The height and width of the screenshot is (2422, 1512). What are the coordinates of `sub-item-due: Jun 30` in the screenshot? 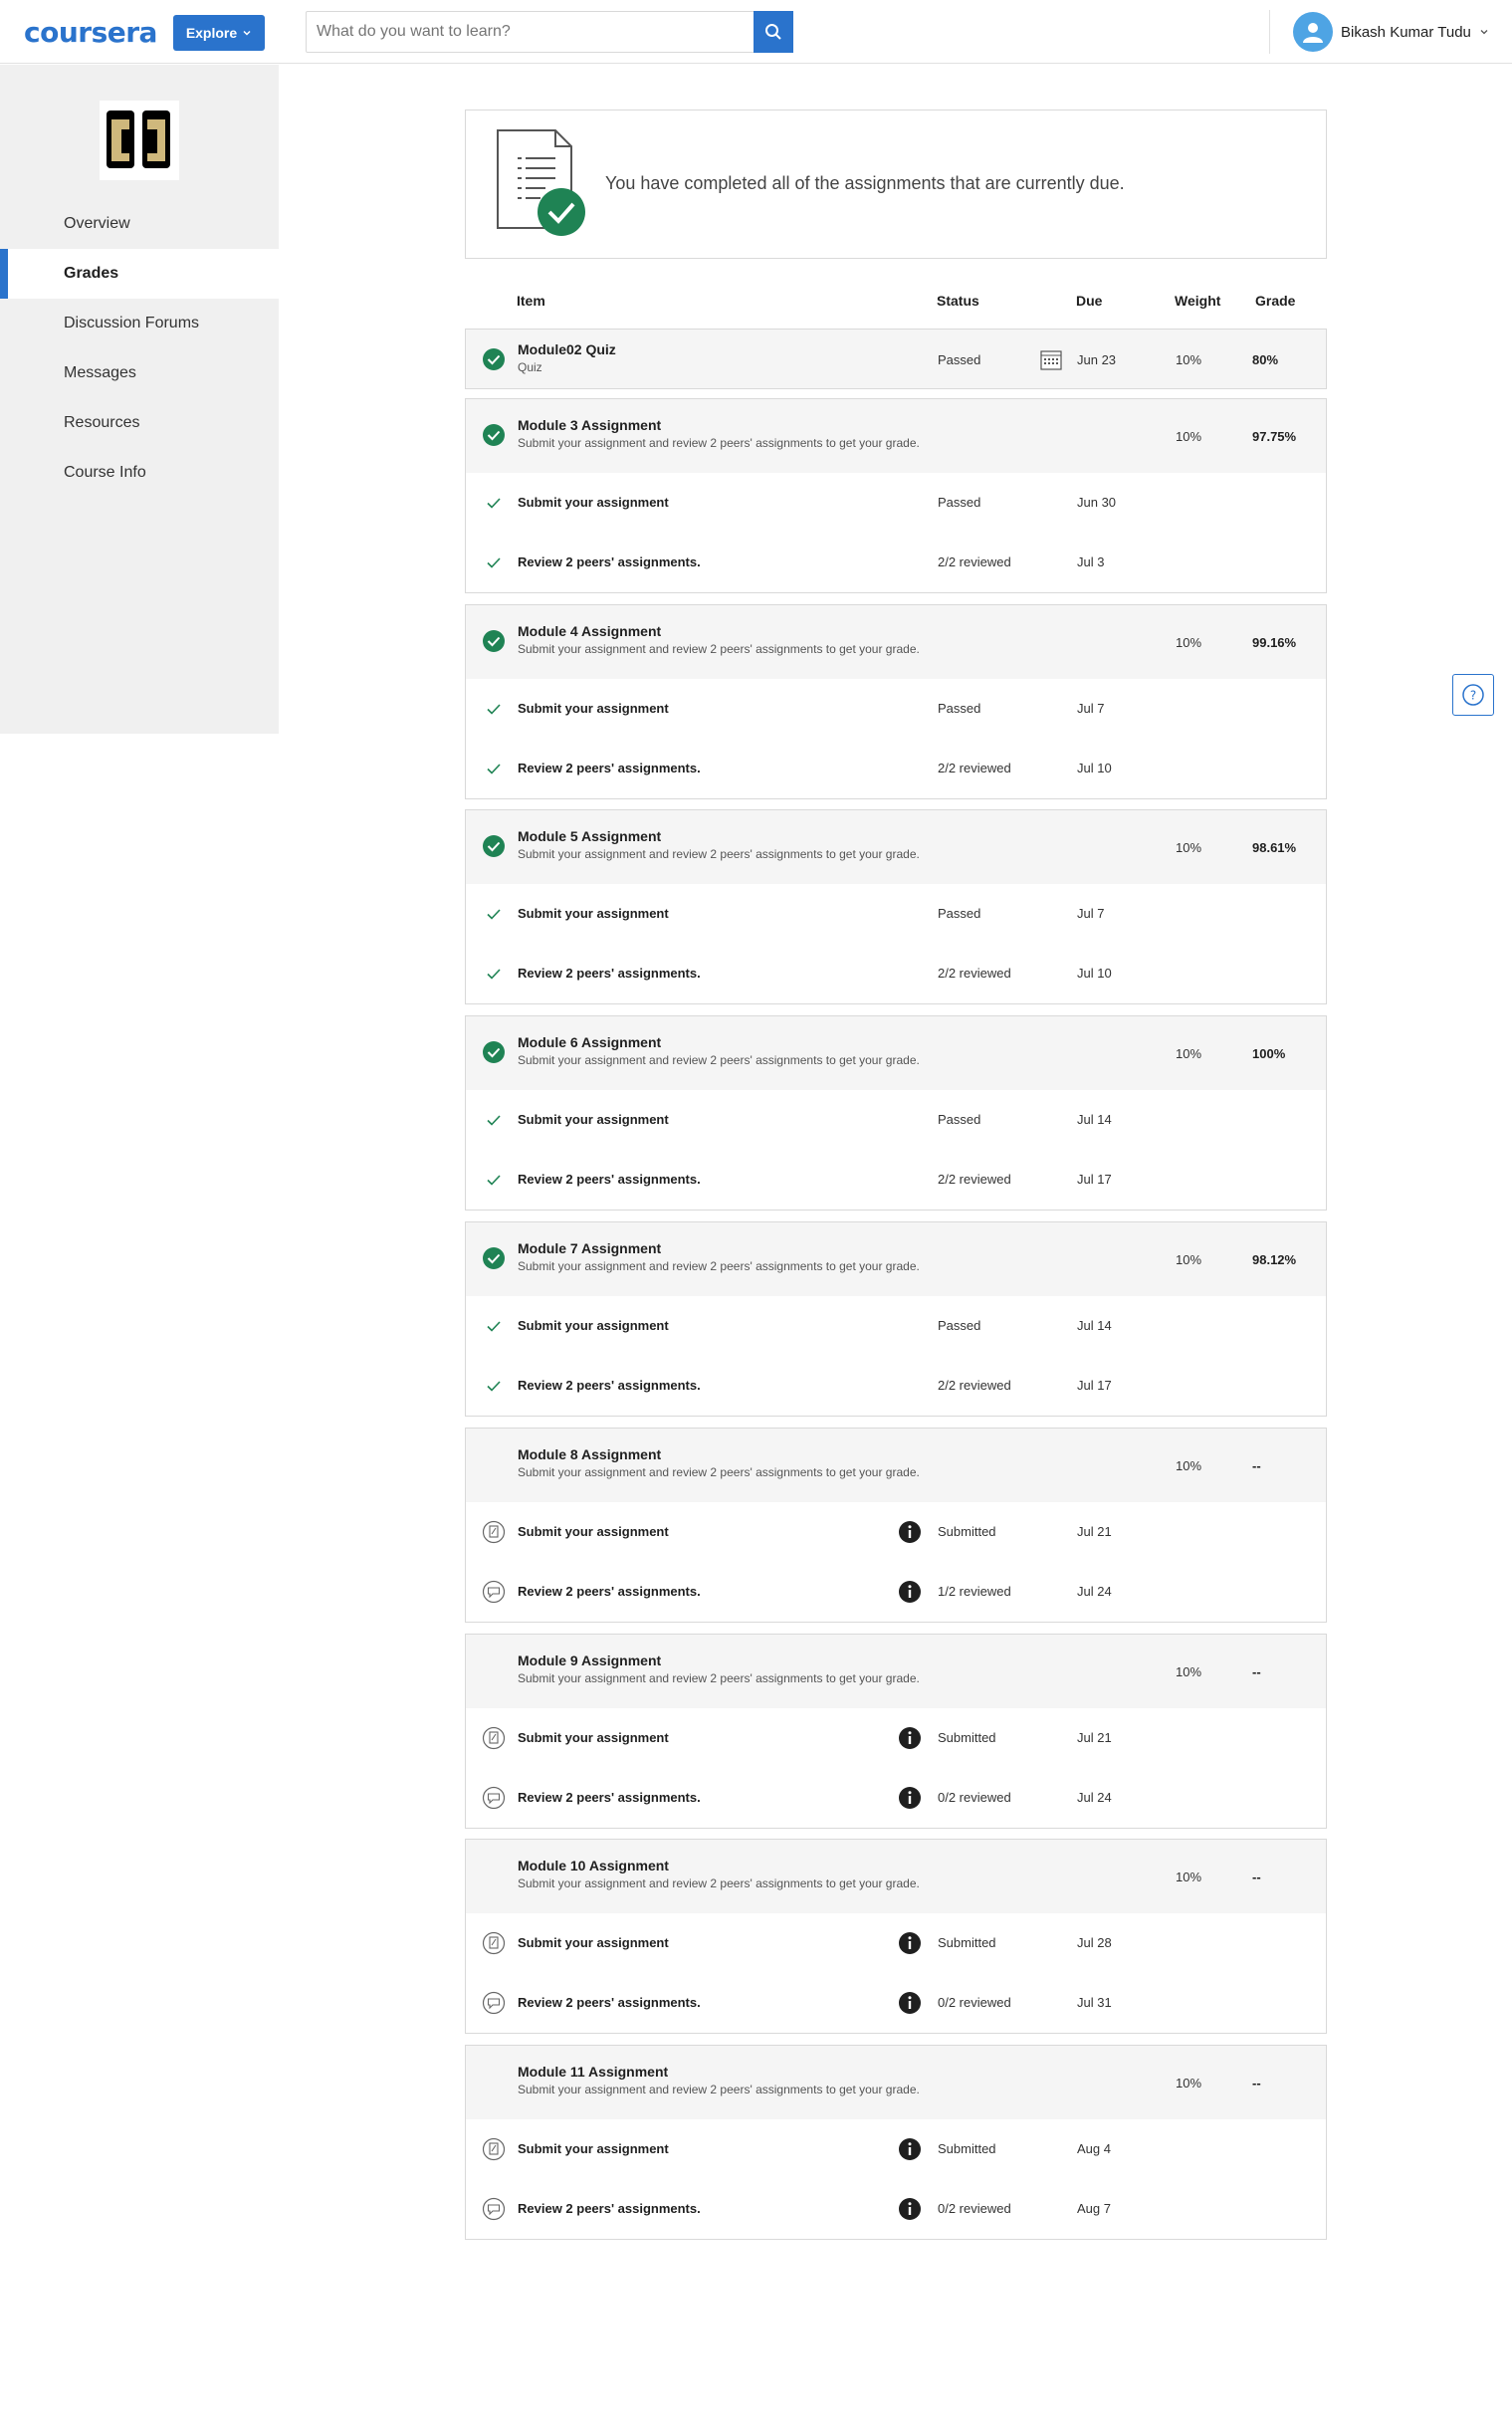 It's located at (1097, 502).